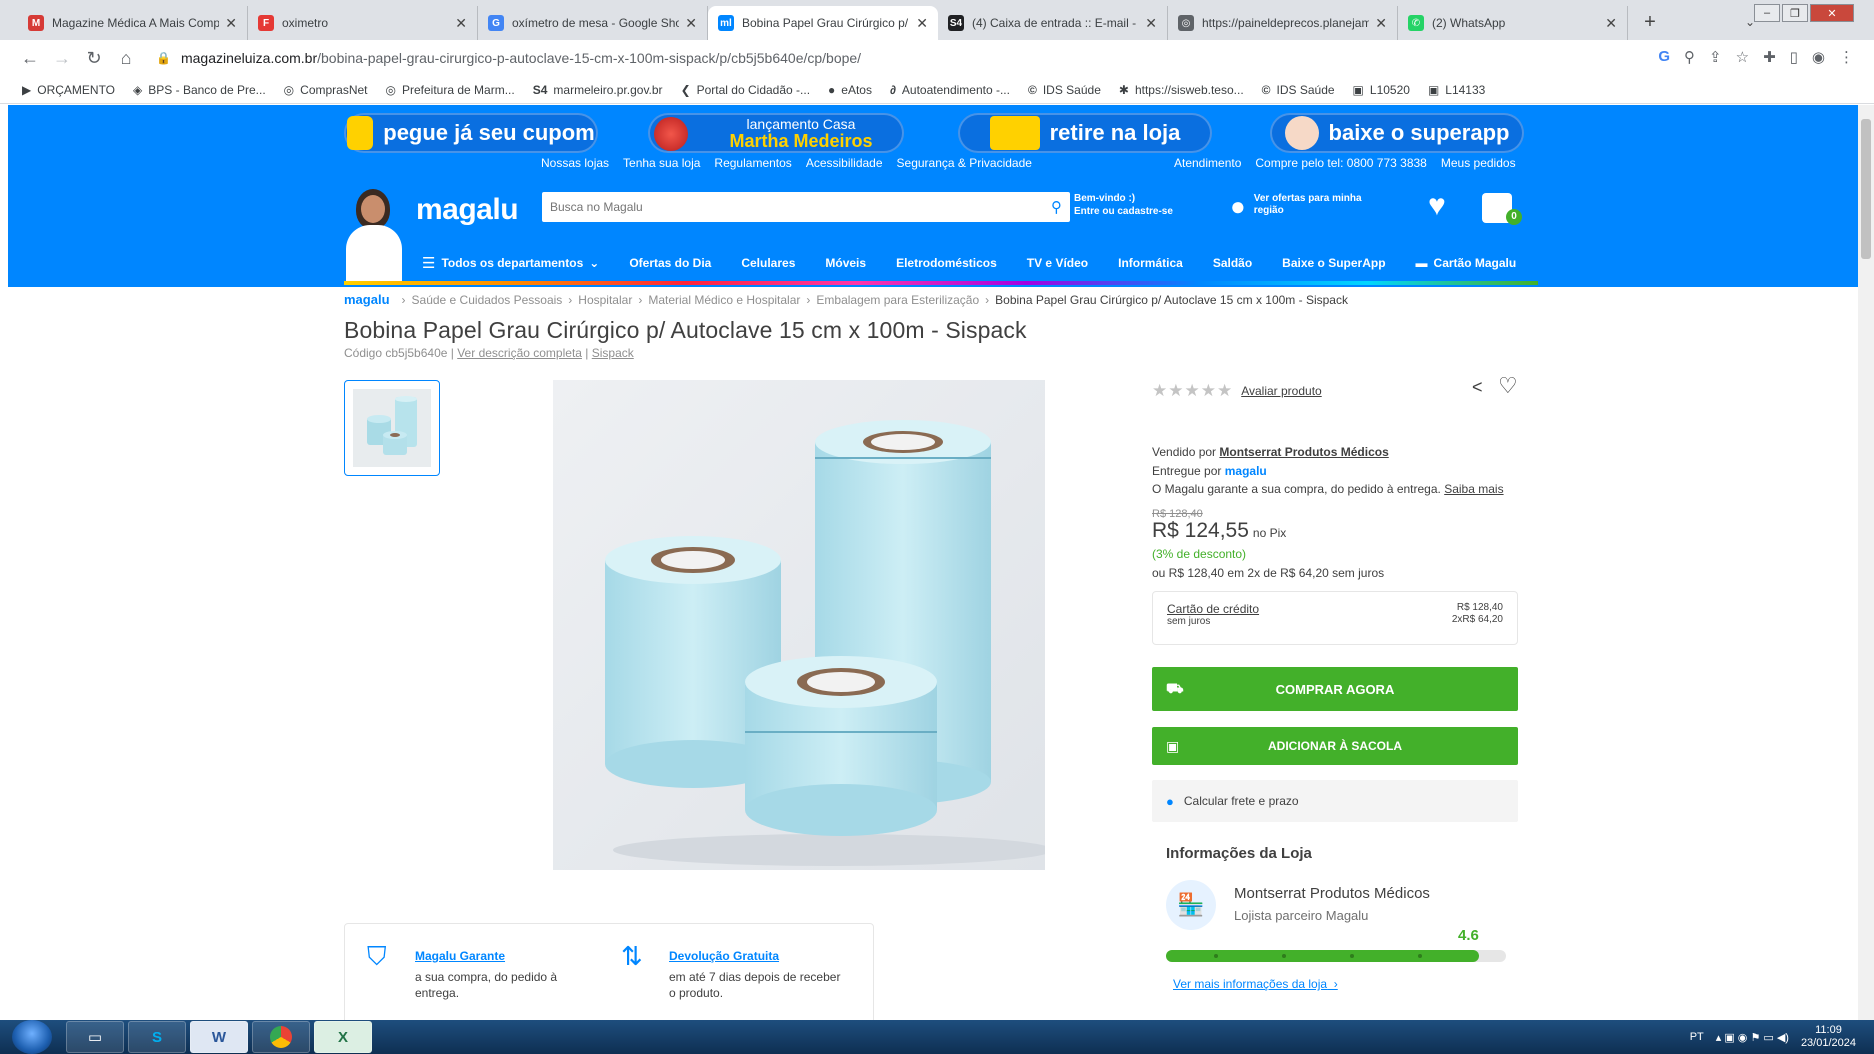 The image size is (1874, 1054). Describe the element at coordinates (598, 90) in the screenshot. I see `bookmark-item: S4 marmeleiro.pr.gov.br` at that location.